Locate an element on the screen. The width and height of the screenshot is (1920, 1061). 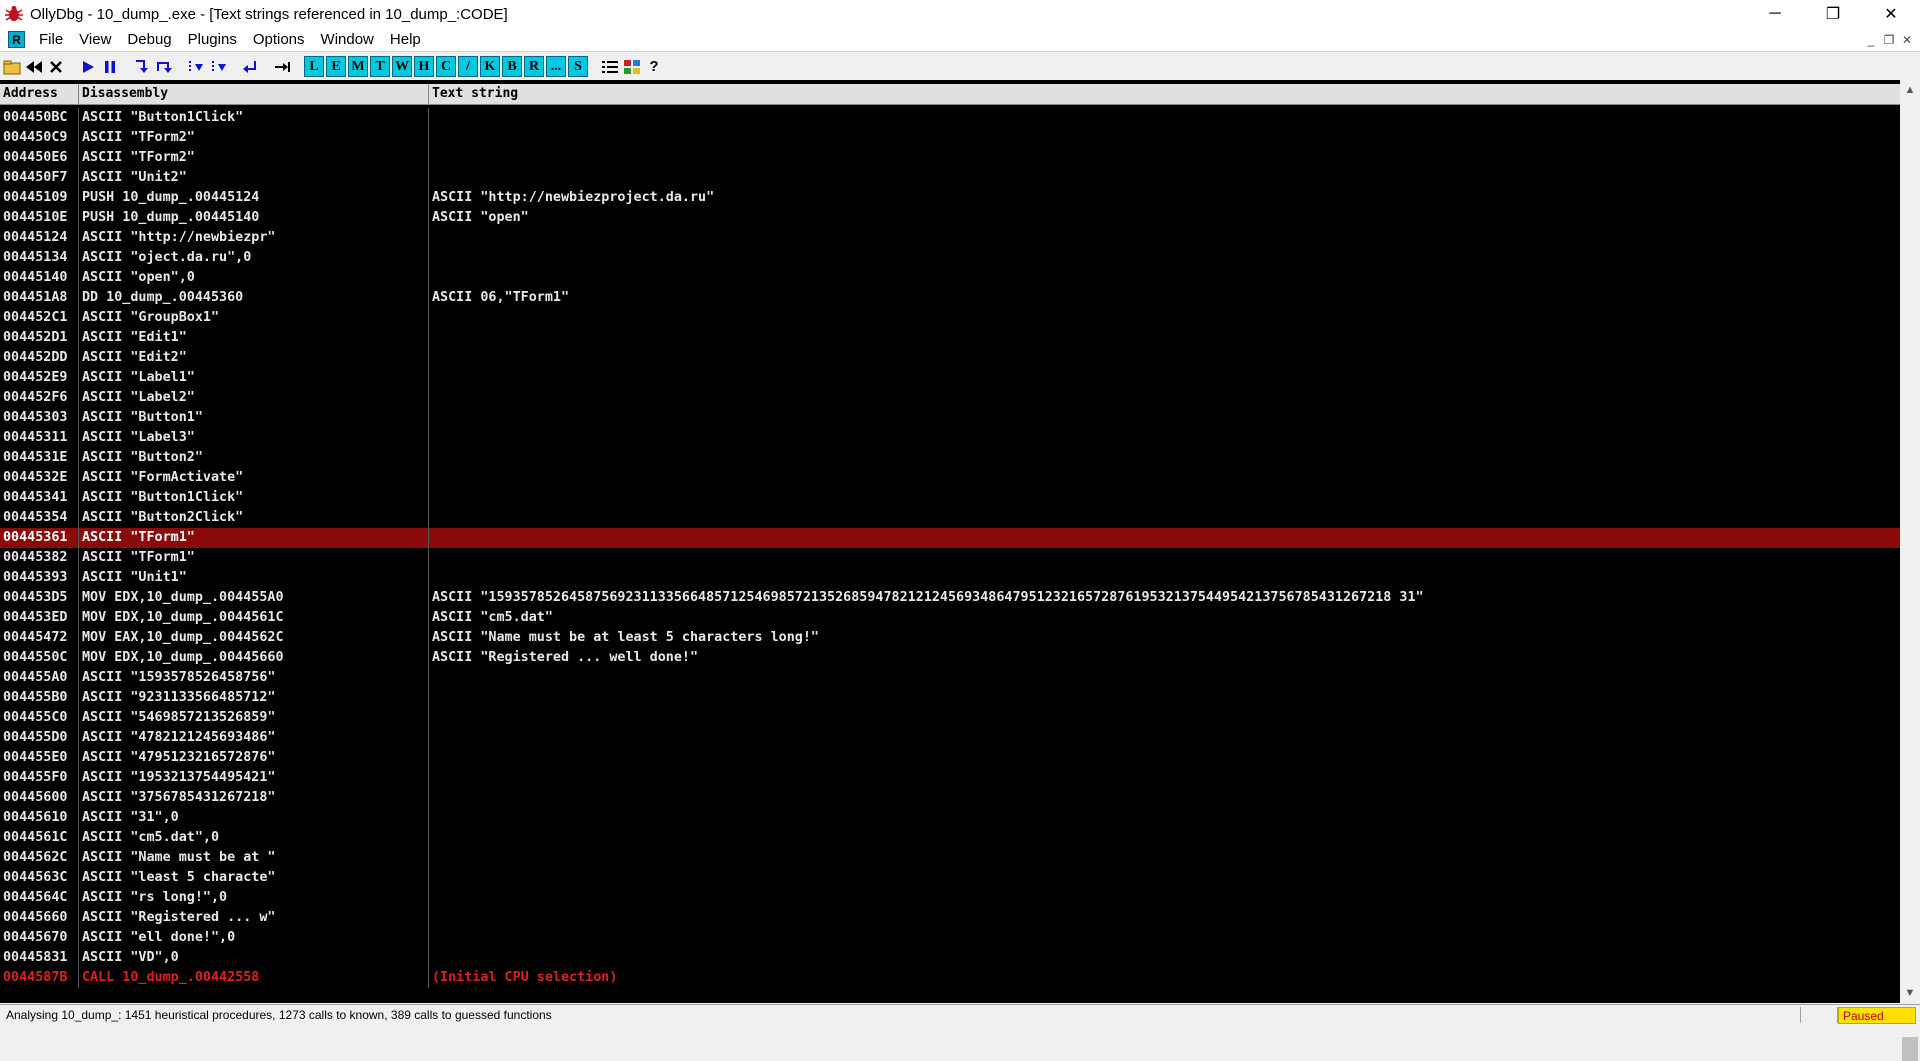
table-row: 00445341 ASCII "Button1Click" is located at coordinates (950, 498).